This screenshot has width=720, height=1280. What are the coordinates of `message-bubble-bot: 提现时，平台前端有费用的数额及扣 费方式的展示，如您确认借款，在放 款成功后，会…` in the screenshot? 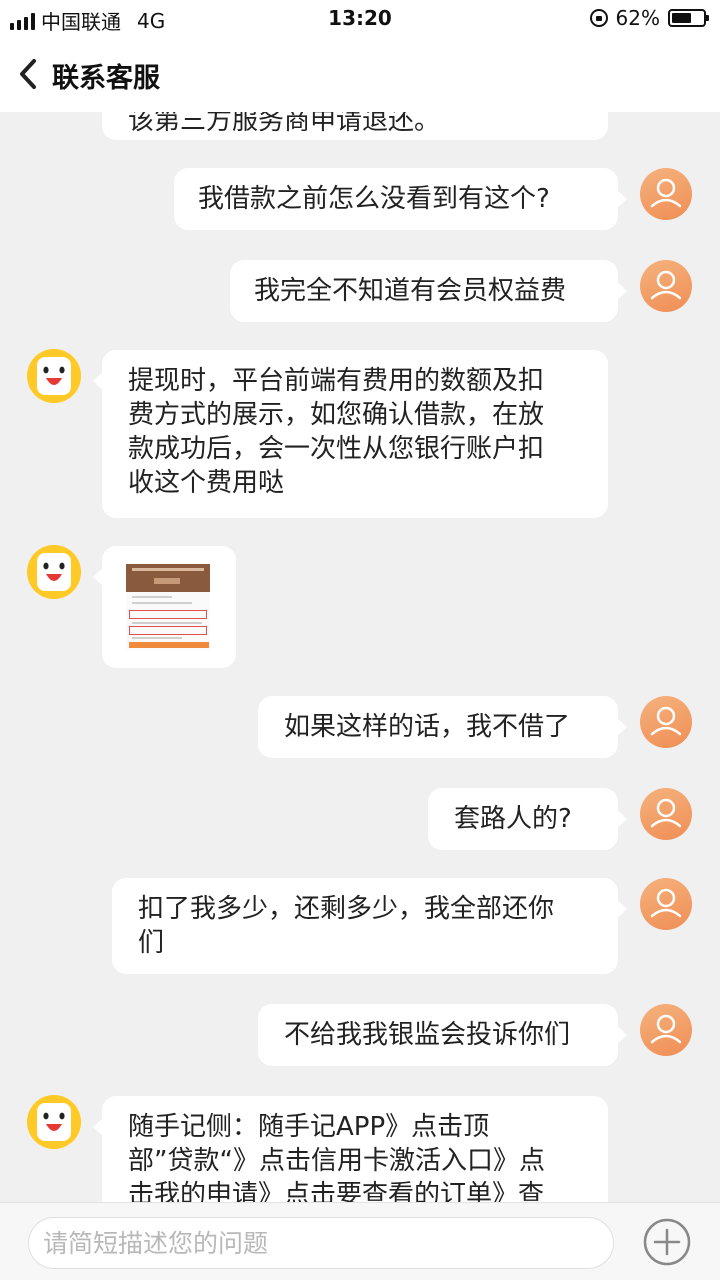 It's located at (350, 434).